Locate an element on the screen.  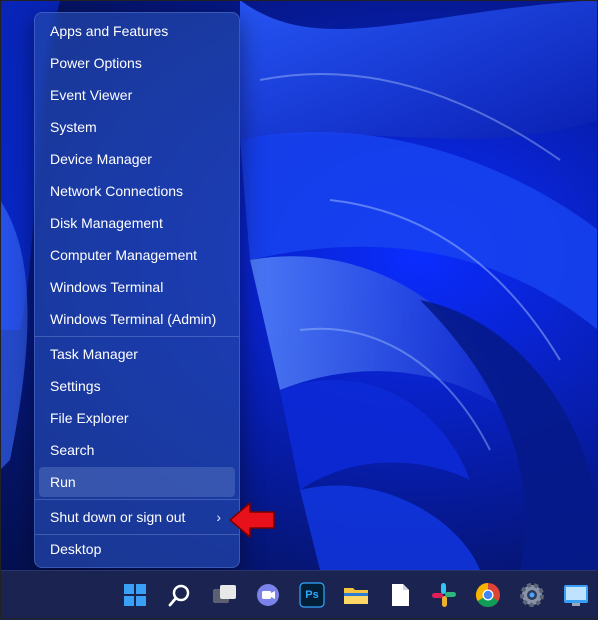
menu-item-desktop: Desktop is located at coordinates (137, 549).